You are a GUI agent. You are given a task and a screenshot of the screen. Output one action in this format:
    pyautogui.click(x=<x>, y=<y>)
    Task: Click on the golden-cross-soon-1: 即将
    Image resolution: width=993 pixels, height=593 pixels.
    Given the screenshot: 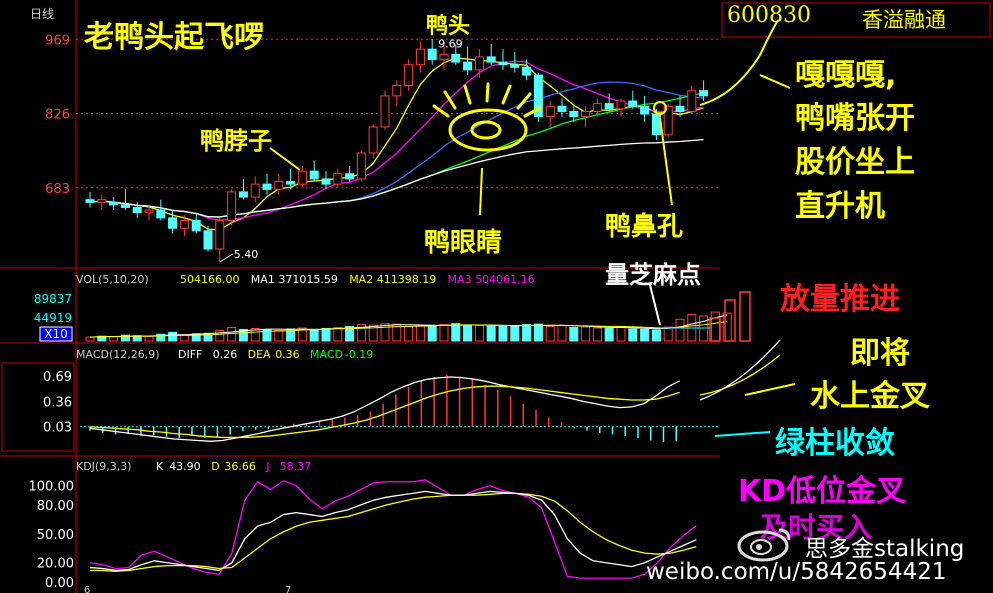 What is the action you would take?
    pyautogui.click(x=880, y=353)
    